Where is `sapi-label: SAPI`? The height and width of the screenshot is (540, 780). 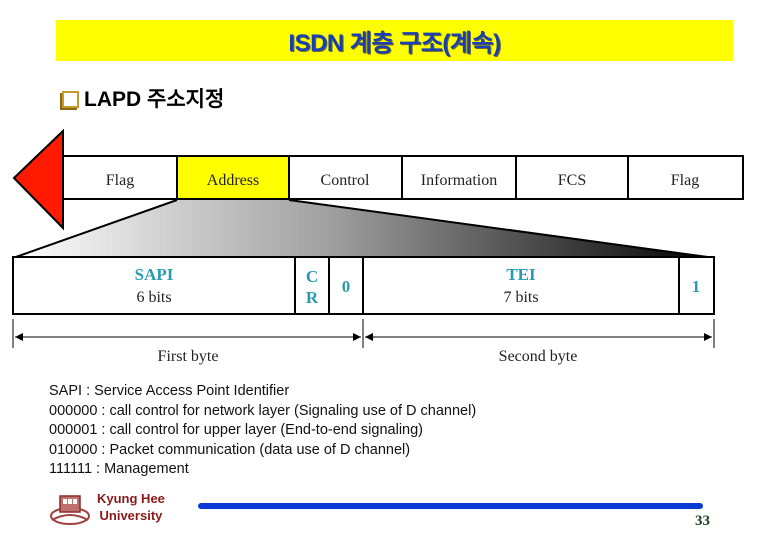 sapi-label: SAPI is located at coordinates (154, 274).